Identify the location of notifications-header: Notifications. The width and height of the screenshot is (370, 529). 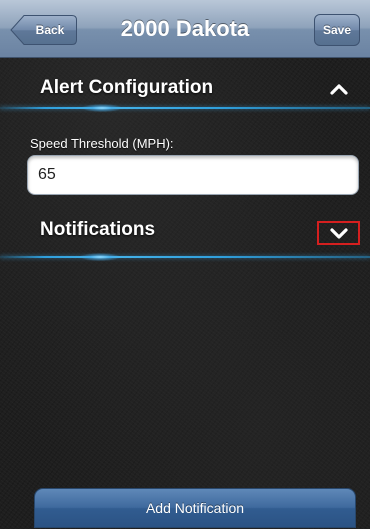
(185, 230).